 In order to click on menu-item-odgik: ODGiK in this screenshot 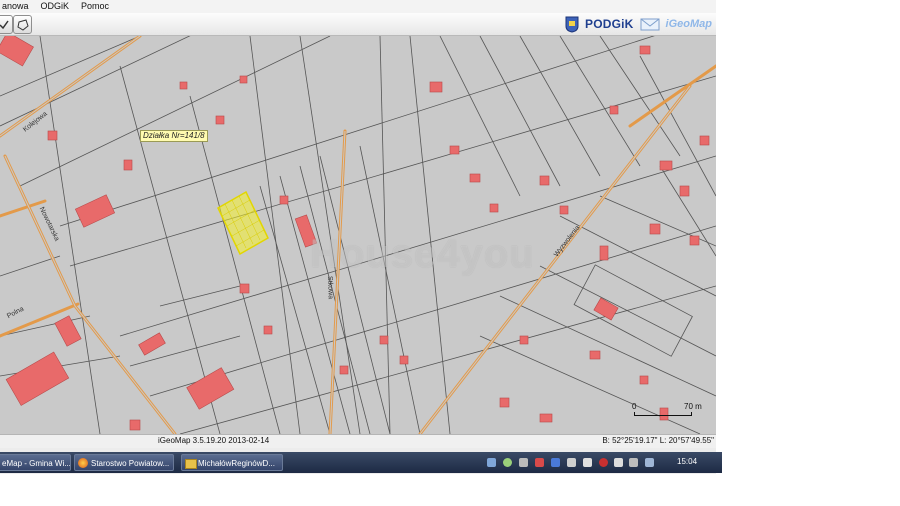, I will do `click(55, 6)`.